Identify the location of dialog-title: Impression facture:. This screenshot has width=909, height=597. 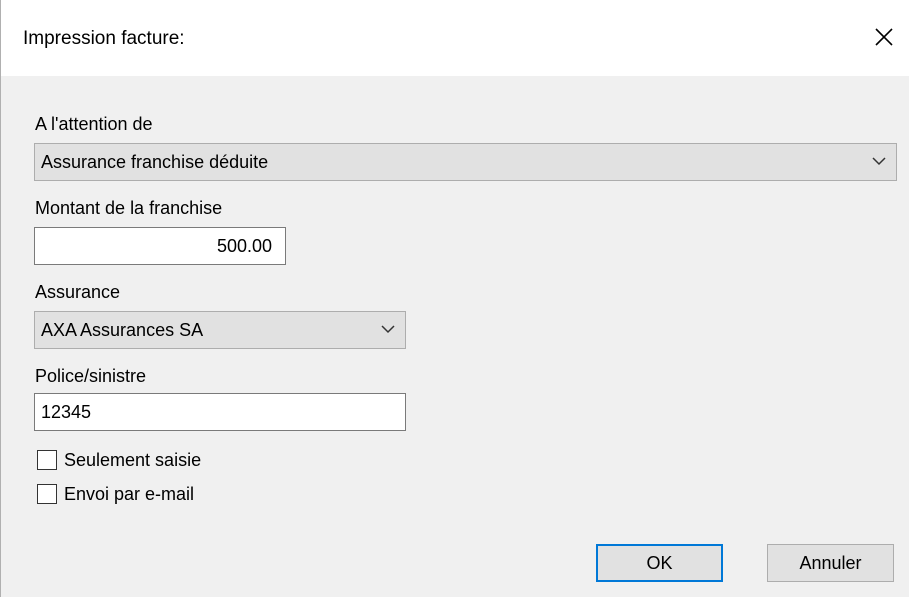
(104, 38).